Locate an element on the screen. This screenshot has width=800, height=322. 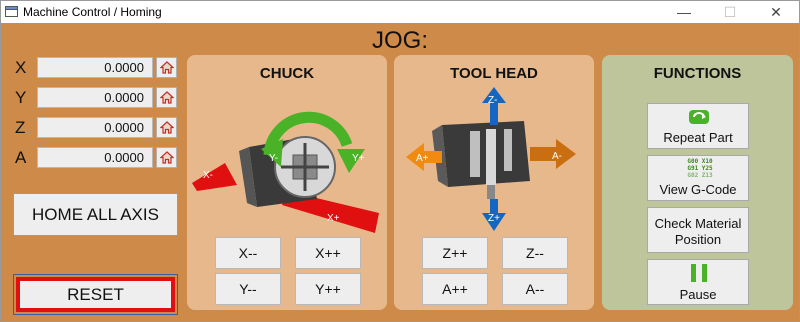
jog-a-minus-button: A-- is located at coordinates (535, 289).